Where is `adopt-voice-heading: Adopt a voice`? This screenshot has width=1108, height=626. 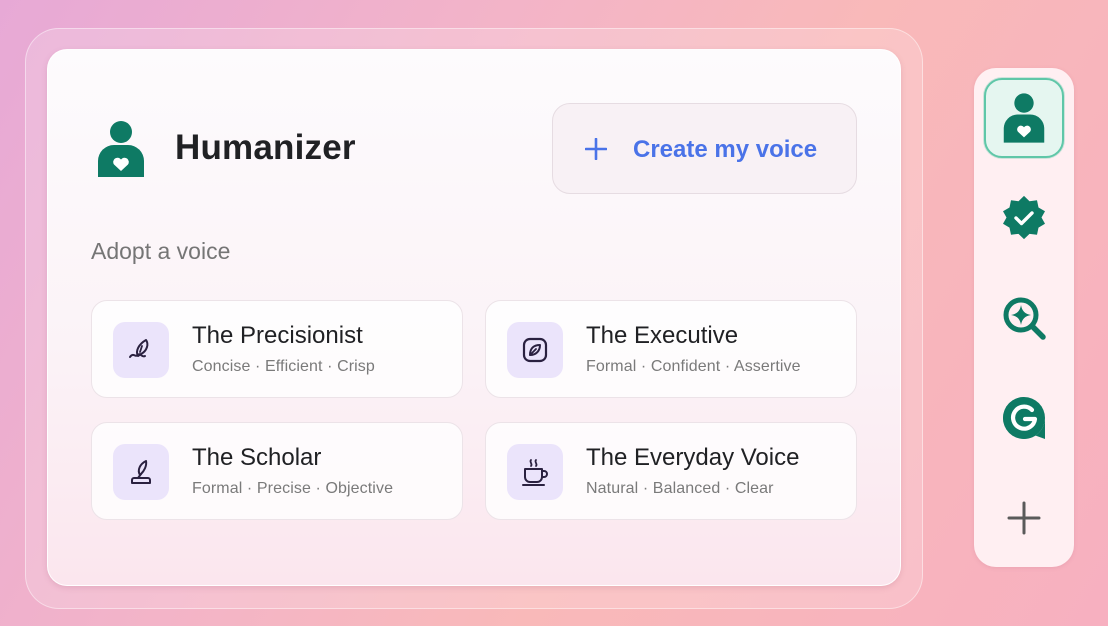 adopt-voice-heading: Adopt a voice is located at coordinates (161, 251).